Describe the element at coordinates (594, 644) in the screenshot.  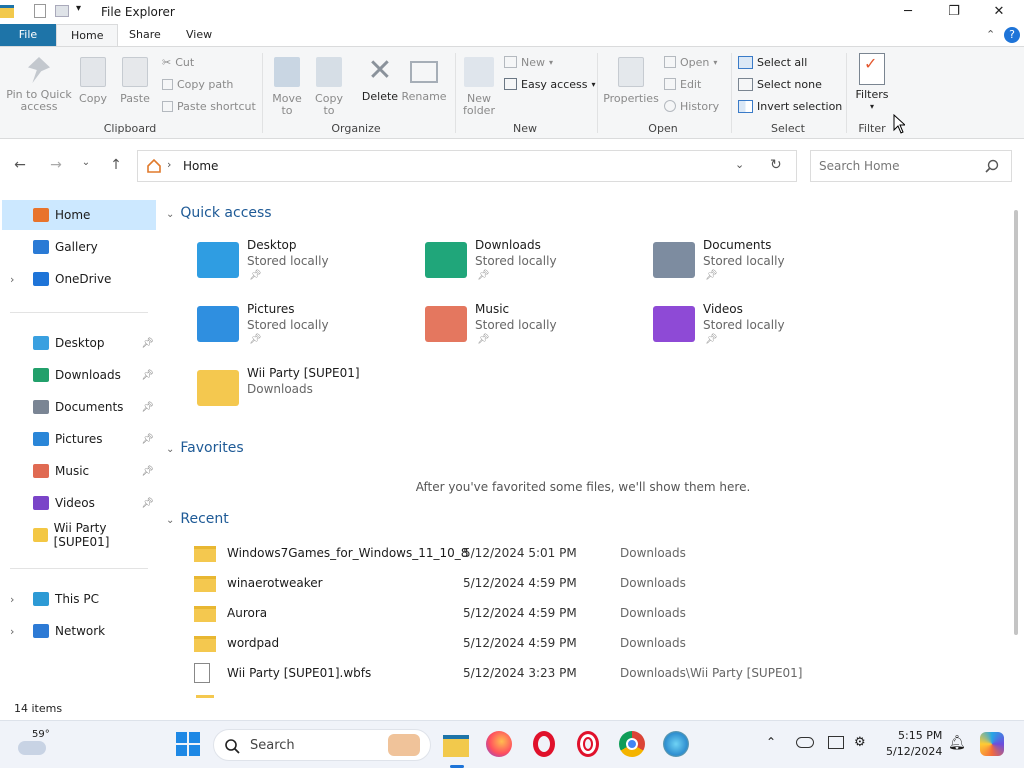
I see `recent-row: wordpad 5/12/2024 4:59 PM Downloads` at that location.